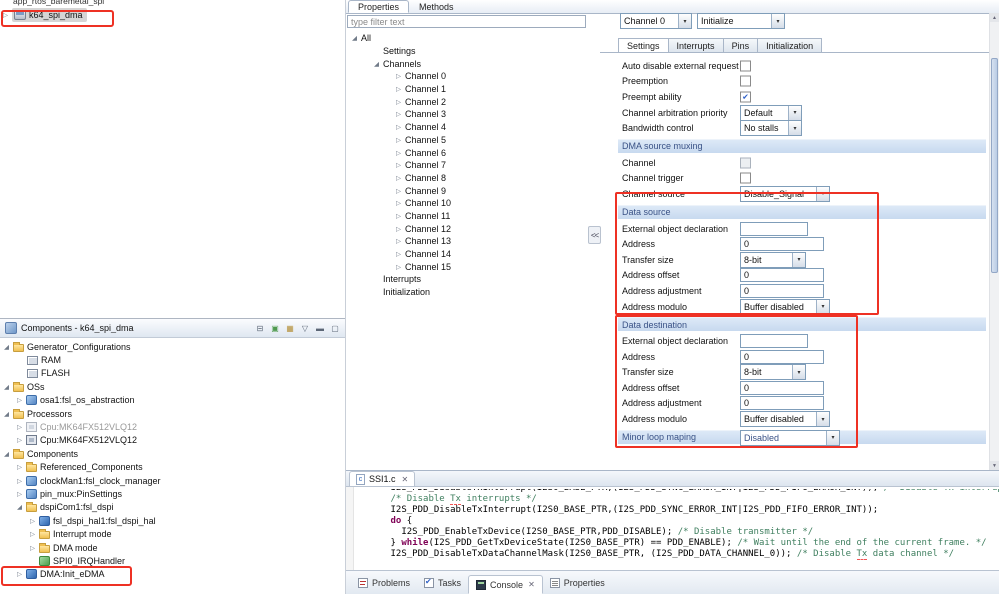 This screenshot has width=999, height=594. I want to click on tree-item-channel-14: ▷ Channel 14, so click(467, 254).